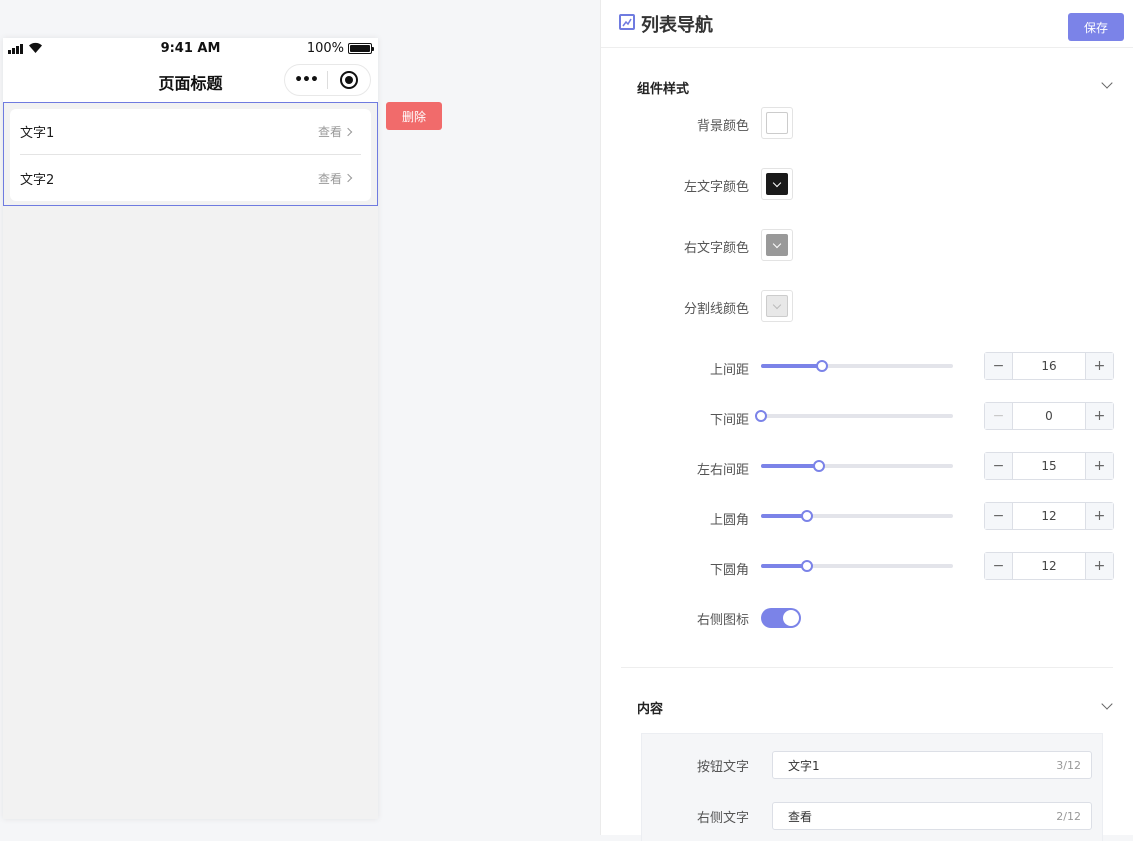 The height and width of the screenshot is (841, 1133). Describe the element at coordinates (190, 81) in the screenshot. I see `nav-bar: 页面标题 •••` at that location.